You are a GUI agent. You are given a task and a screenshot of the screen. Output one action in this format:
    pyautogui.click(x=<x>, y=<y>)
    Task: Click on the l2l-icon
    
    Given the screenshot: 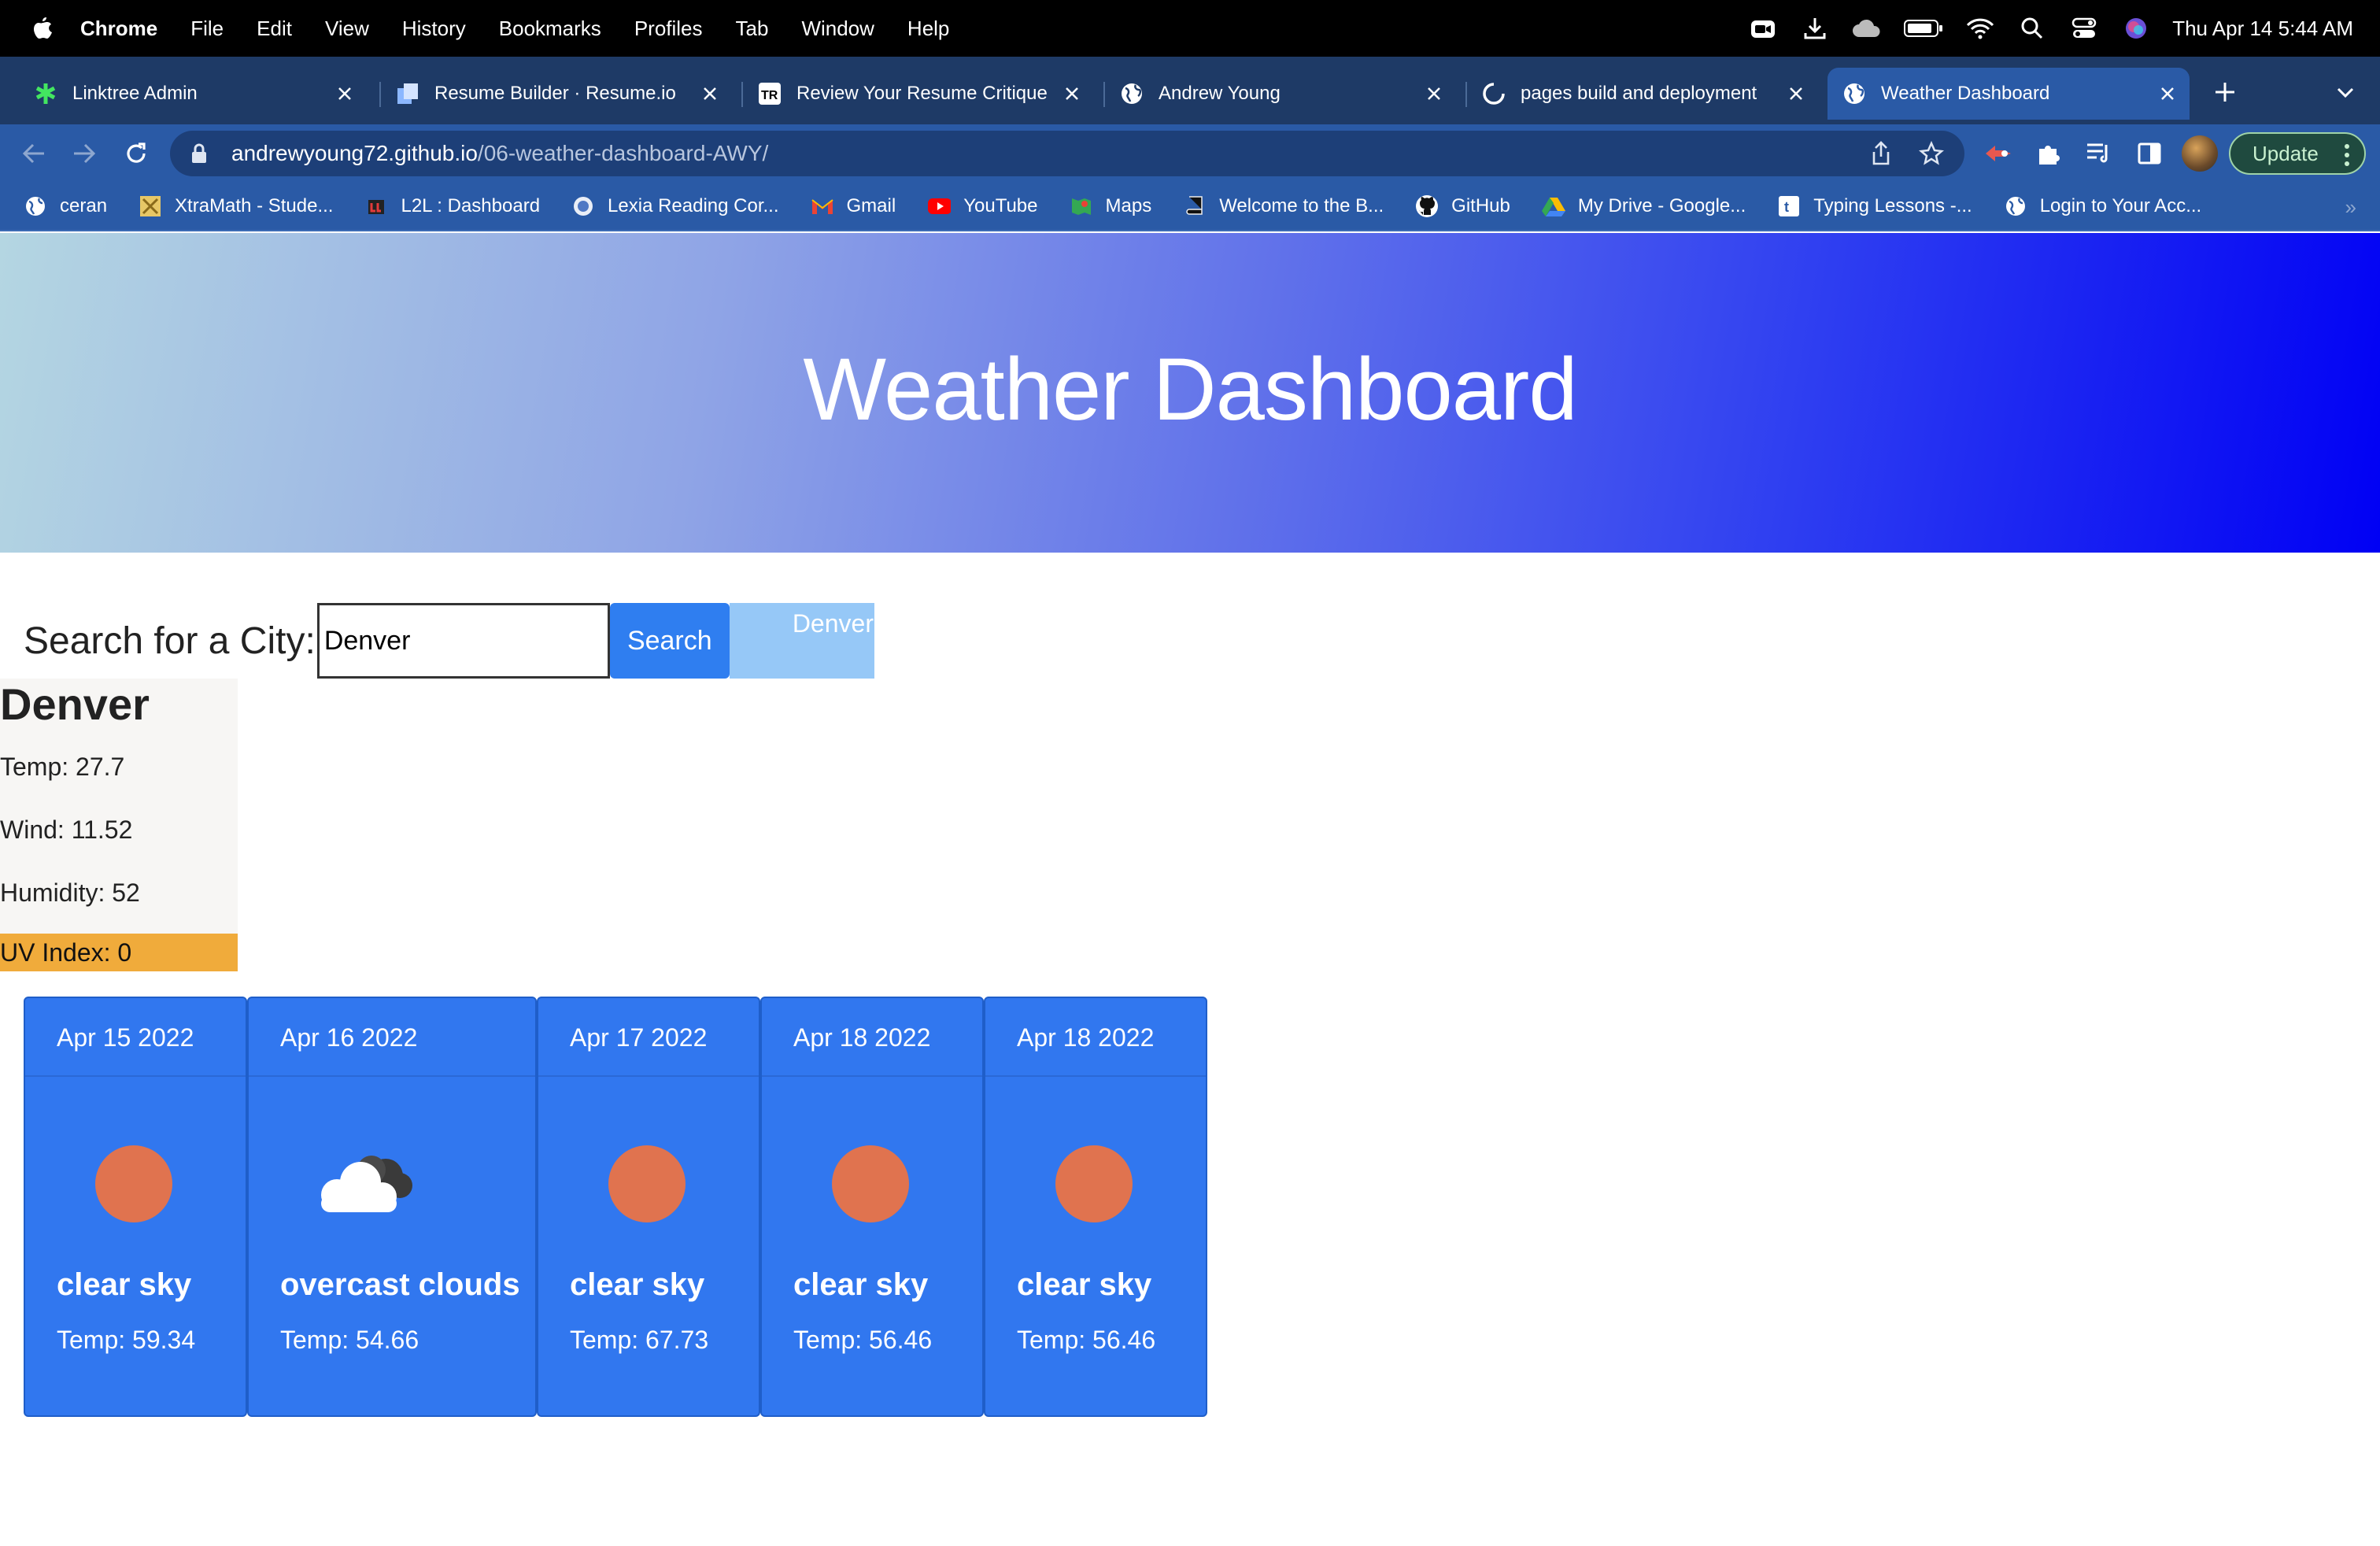 What is the action you would take?
    pyautogui.click(x=376, y=206)
    